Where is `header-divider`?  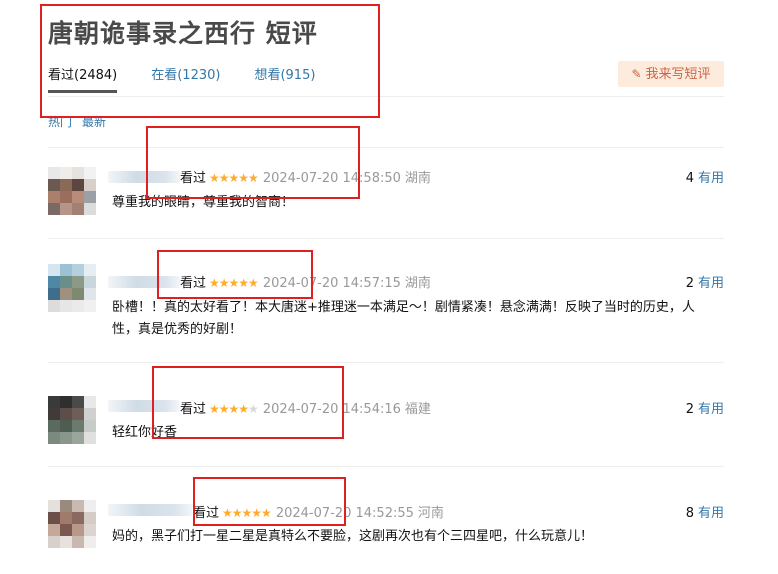
header-divider is located at coordinates (386, 96).